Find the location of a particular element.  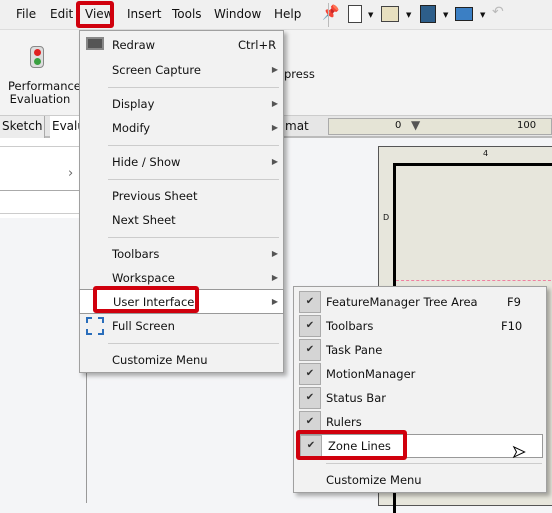

performance-evaluation-button: Performance Evaluation is located at coordinates (44, 93).